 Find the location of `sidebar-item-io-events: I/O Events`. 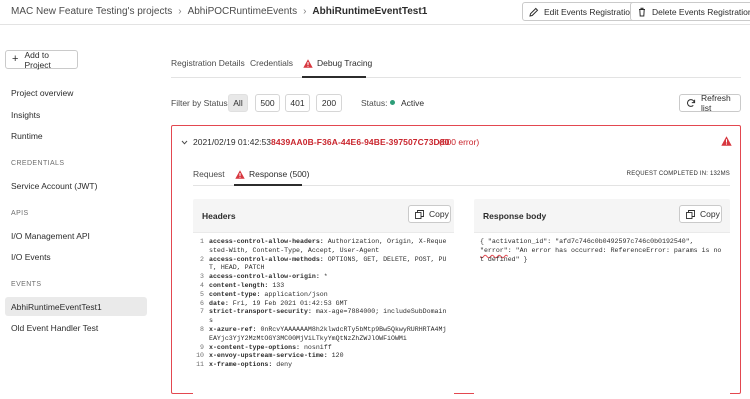

sidebar-item-io-events: I/O Events is located at coordinates (76, 256).